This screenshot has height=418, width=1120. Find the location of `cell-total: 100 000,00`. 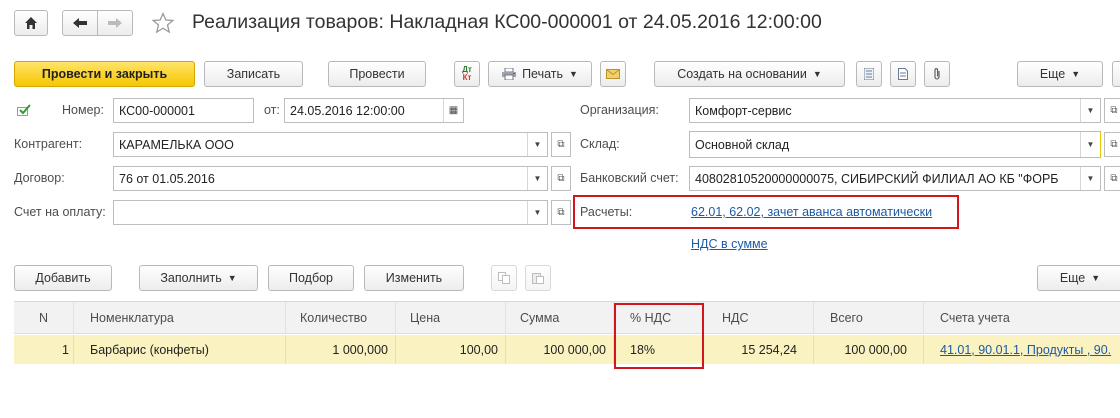

cell-total: 100 000,00 is located at coordinates (869, 349).